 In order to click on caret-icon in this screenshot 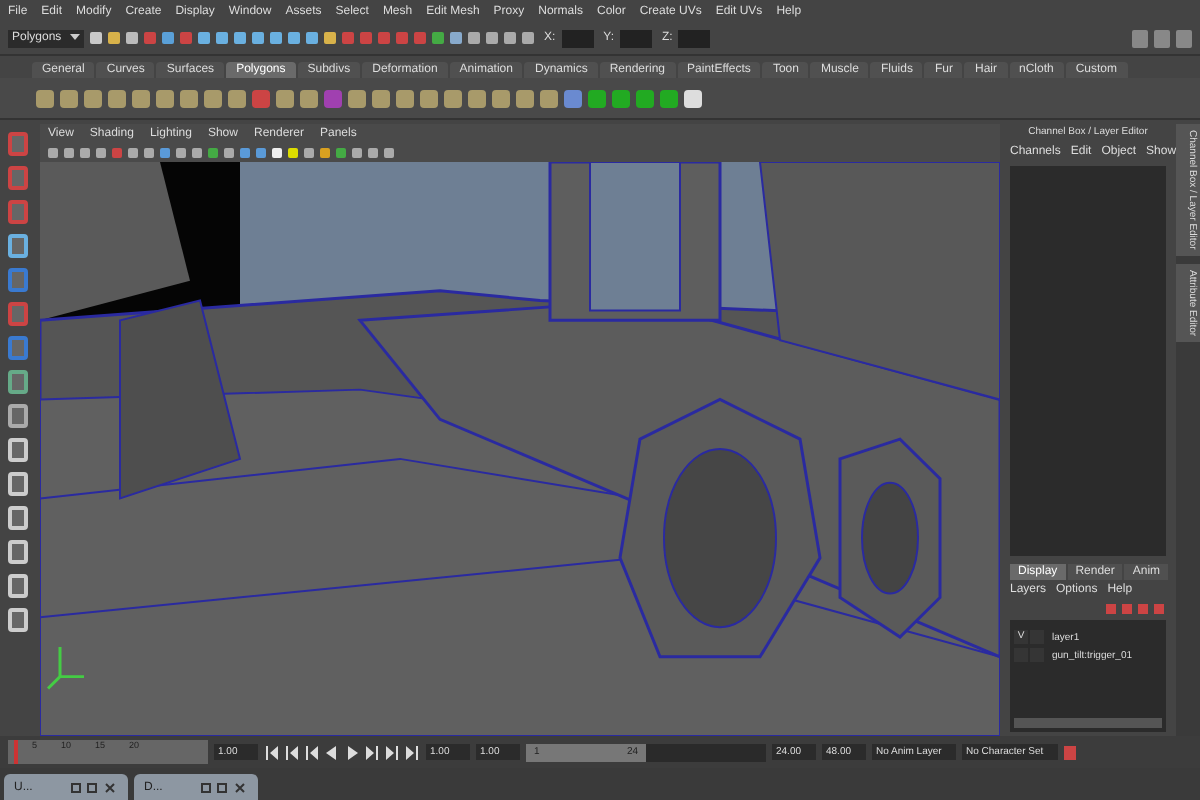, I will do `click(75, 38)`.